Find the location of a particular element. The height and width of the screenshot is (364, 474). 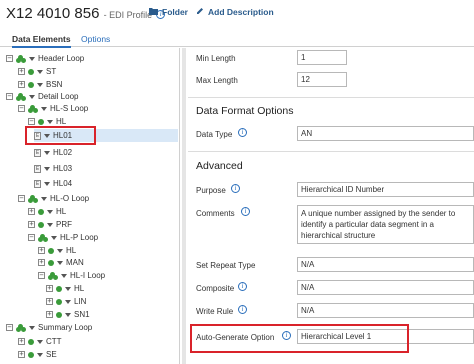

tree-item-label: ST is located at coordinates (51, 71).